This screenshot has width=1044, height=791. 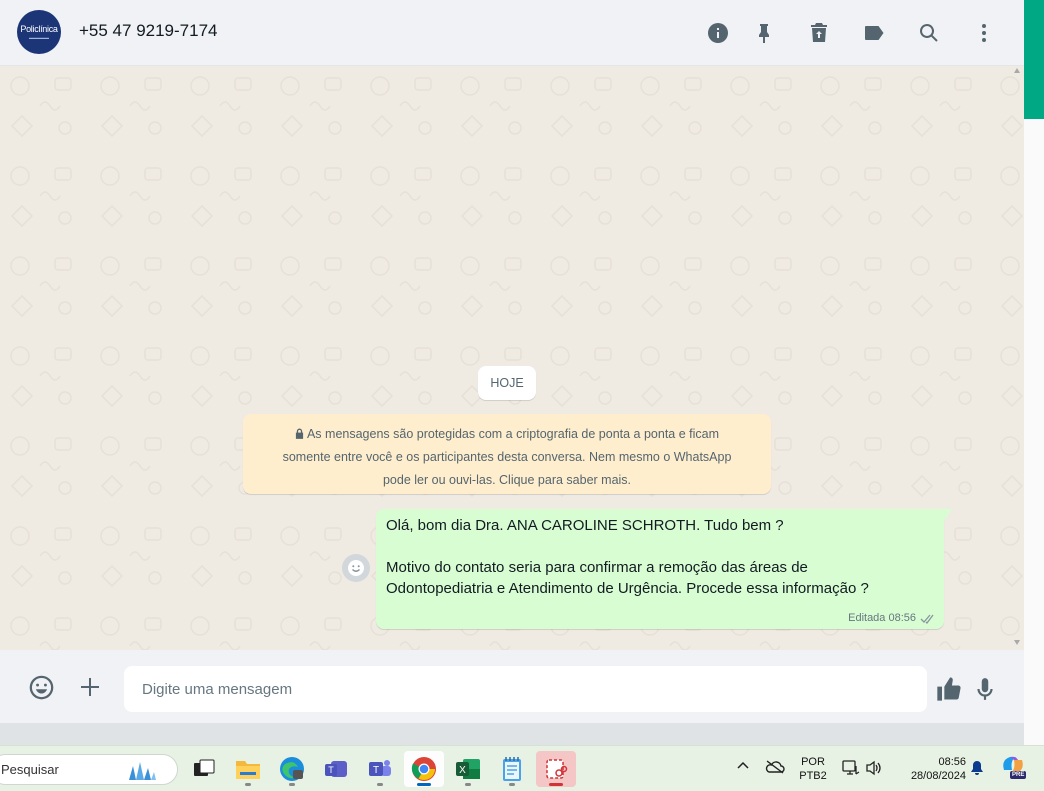 I want to click on chat-header: Policlínica ▬▬▬▬▬ +55 47 9219-7174, so click(x=512, y=33).